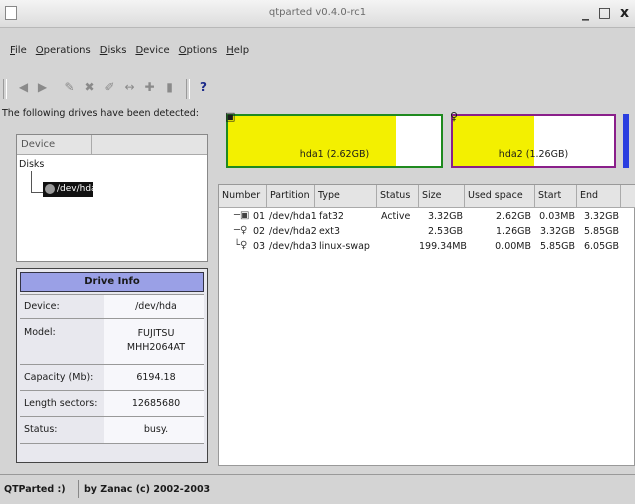 The height and width of the screenshot is (504, 635). What do you see at coordinates (112, 282) in the screenshot?
I see `drive-info-title: Drive Info` at bounding box center [112, 282].